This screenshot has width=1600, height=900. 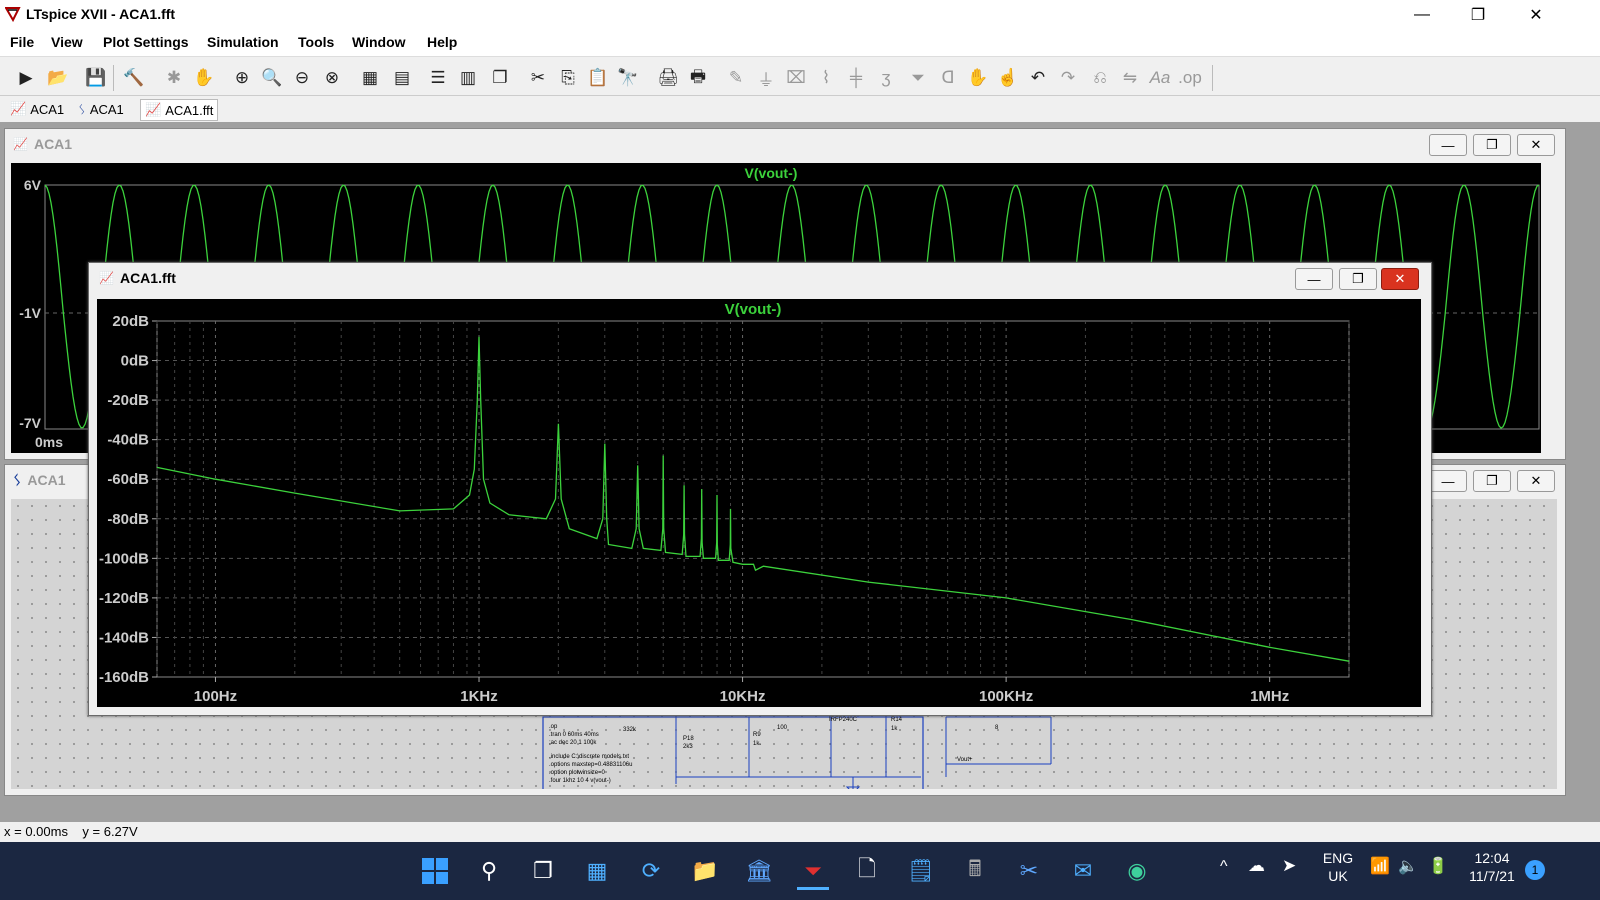 What do you see at coordinates (785, 144) in the screenshot?
I see `waveform-window-titlebar: 📈 ACA1` at bounding box center [785, 144].